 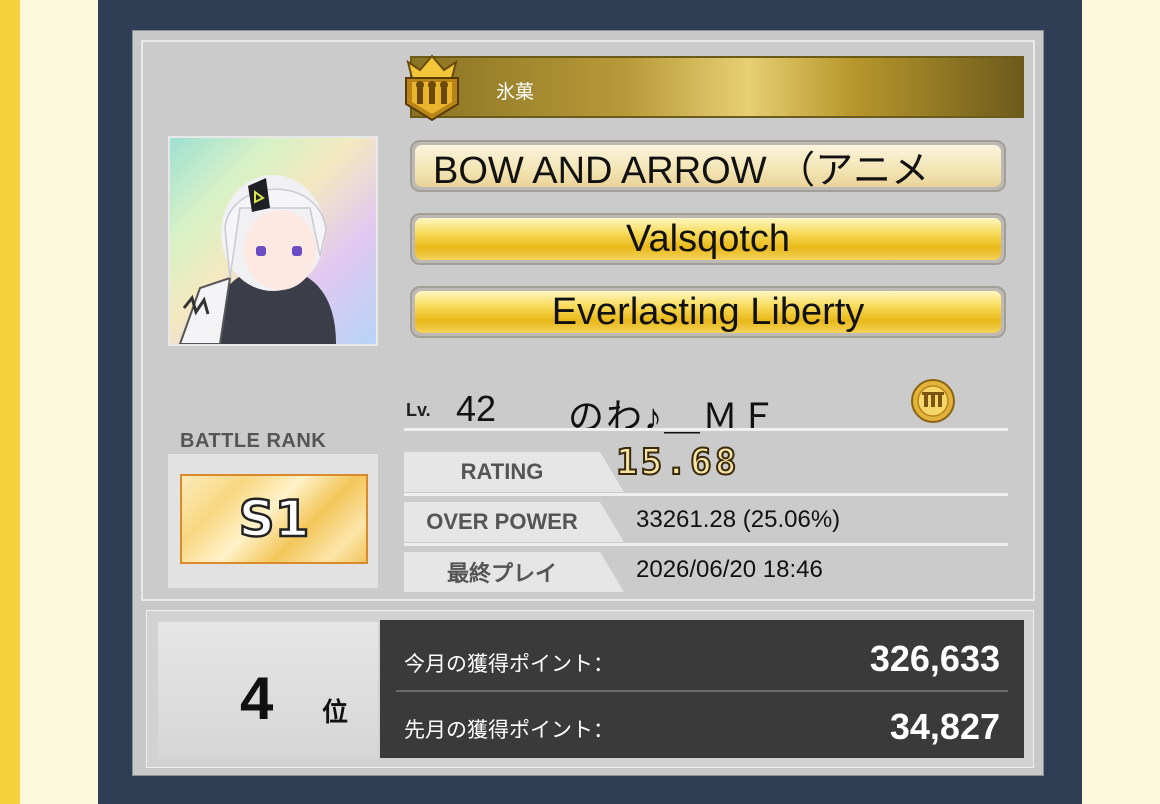 What do you see at coordinates (729, 569) in the screenshot?
I see `last-play-value: 2026/06/20 18:46` at bounding box center [729, 569].